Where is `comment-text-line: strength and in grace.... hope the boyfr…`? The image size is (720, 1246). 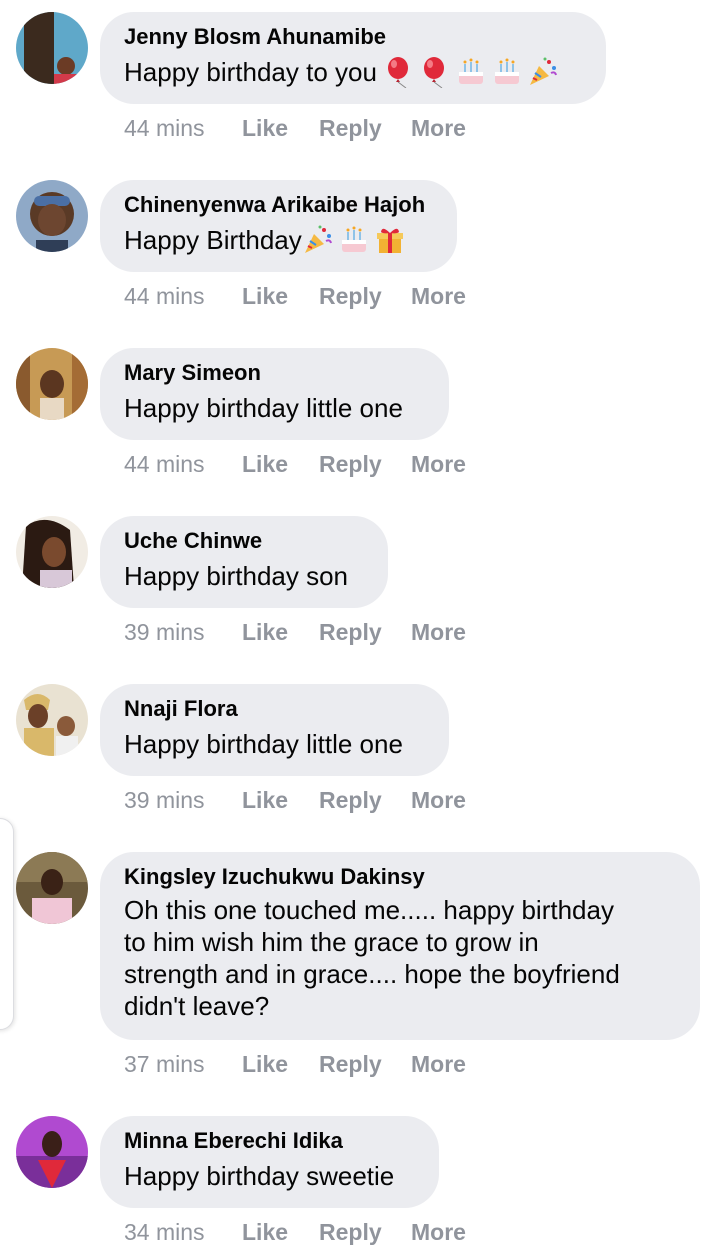
comment-text-line: strength and in grace.... hope the boyfr… is located at coordinates (372, 974).